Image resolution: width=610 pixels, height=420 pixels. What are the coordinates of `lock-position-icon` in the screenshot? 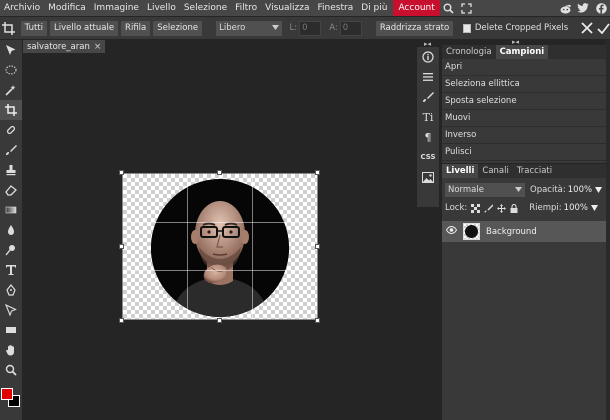 It's located at (501, 208).